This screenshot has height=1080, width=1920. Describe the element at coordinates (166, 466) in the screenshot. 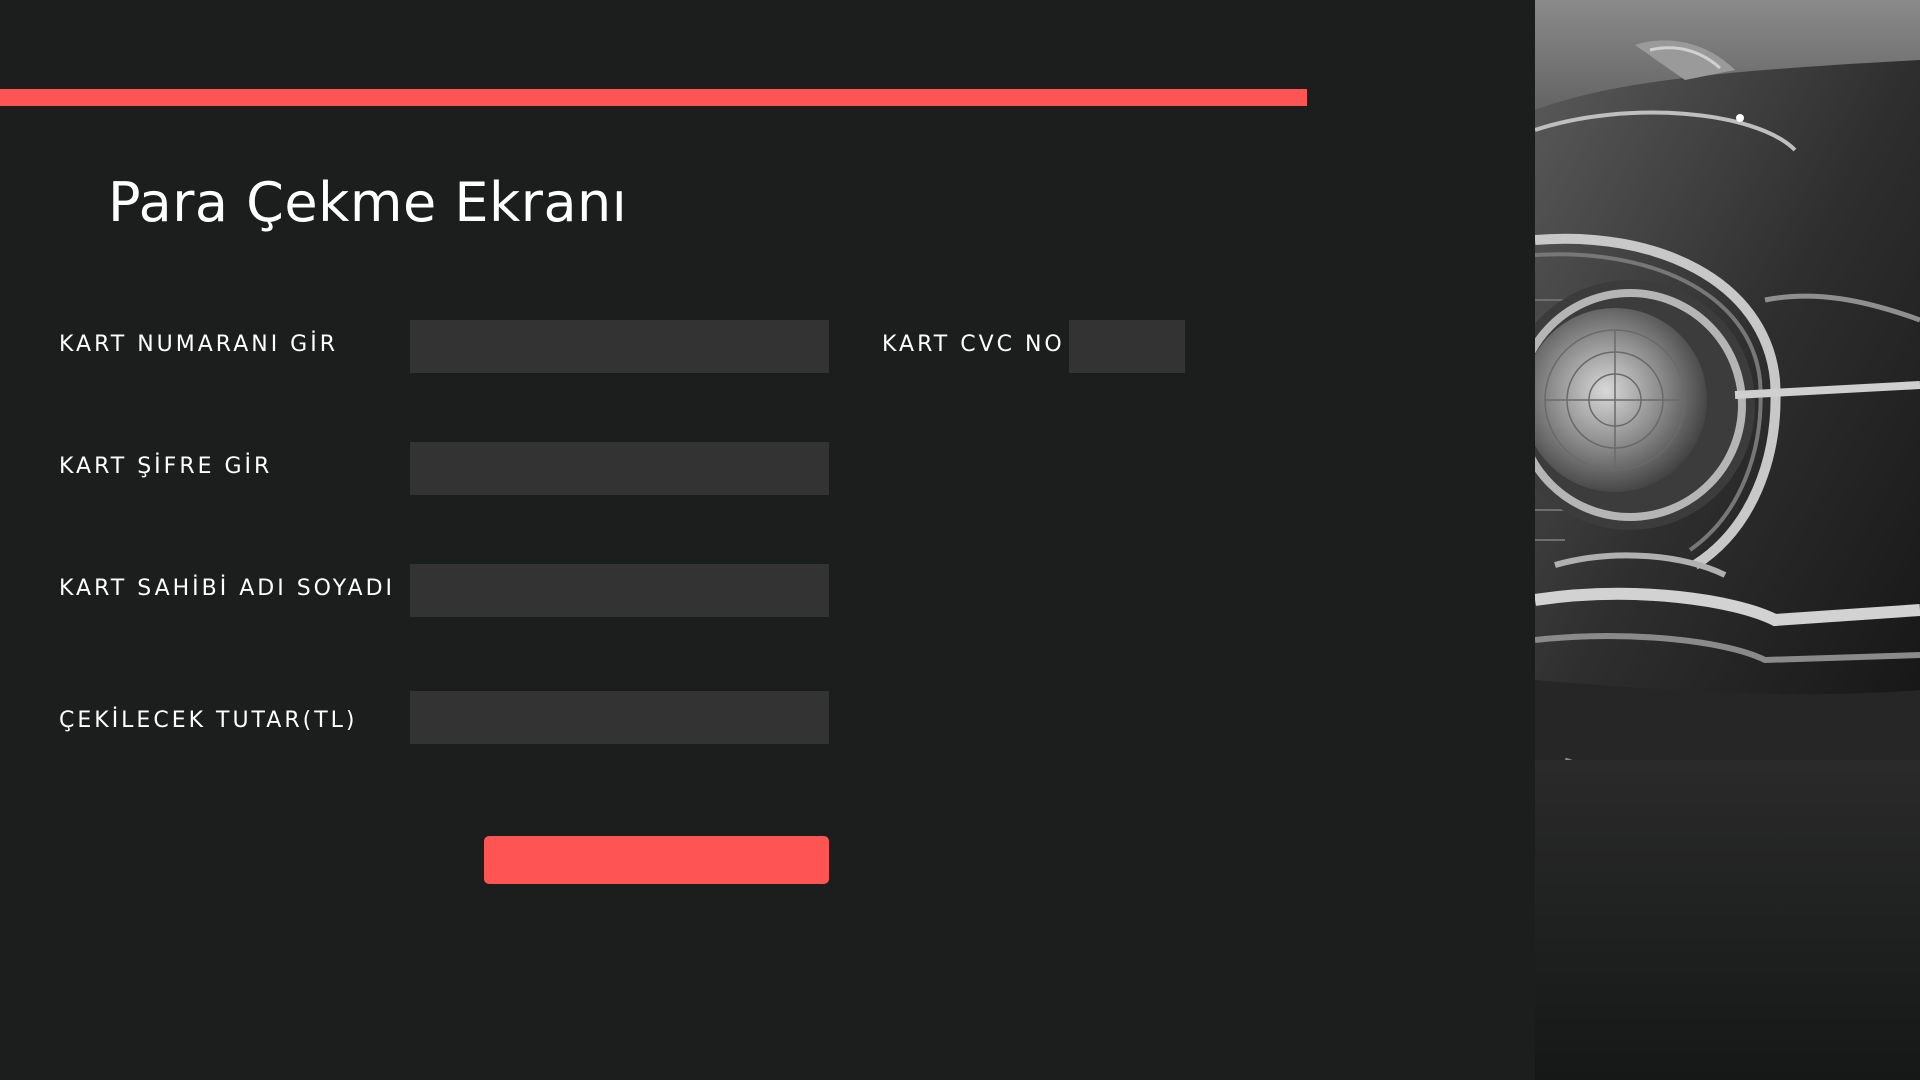

I see `card-password-label: KART ŞİFRE GİR` at that location.